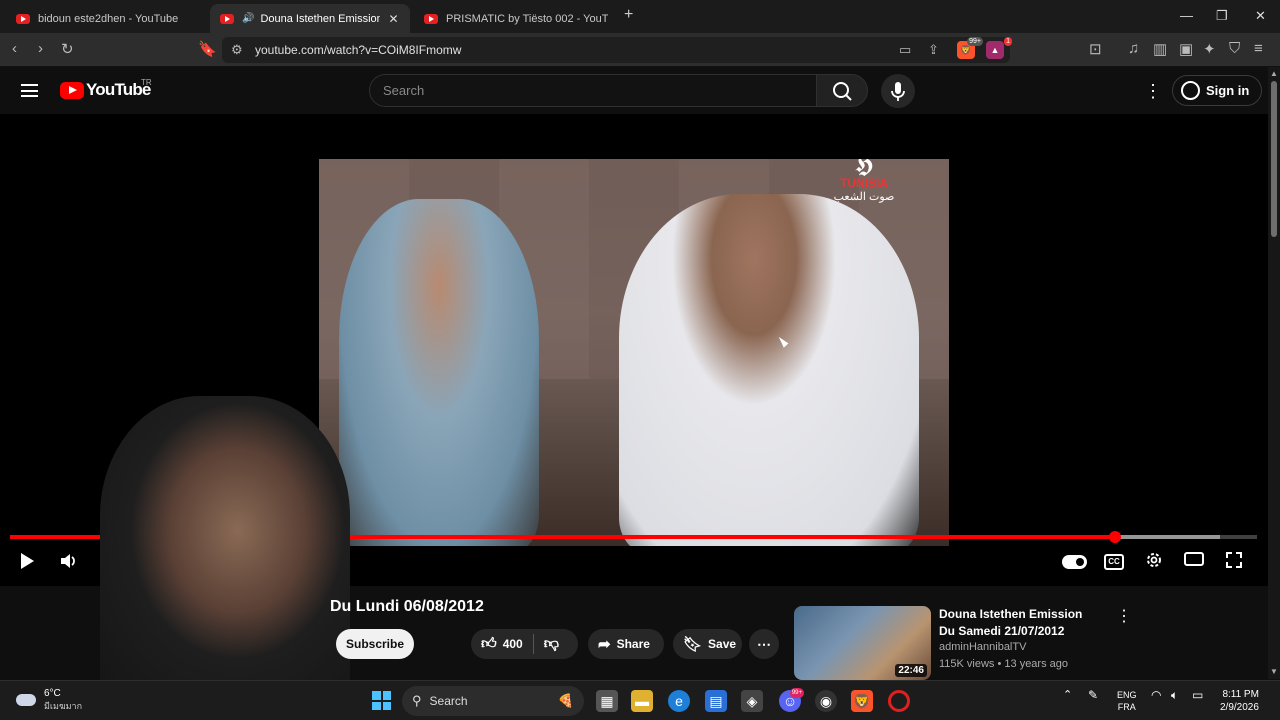  What do you see at coordinates (1239, 701) in the screenshot?
I see `system-clock: 8:11 PM 2/9/2026` at bounding box center [1239, 701].